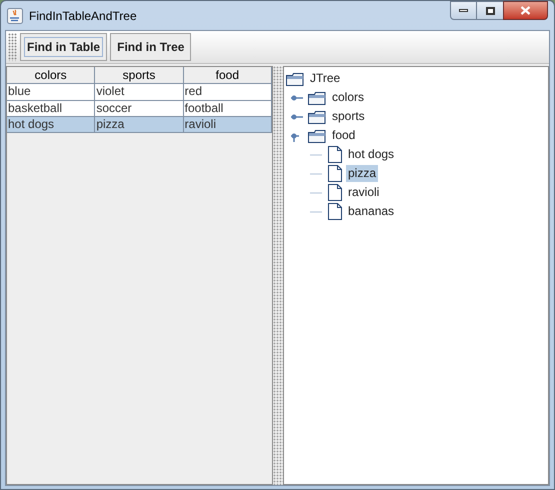 The height and width of the screenshot is (490, 555). What do you see at coordinates (51, 75) in the screenshot?
I see `column-header: colors` at bounding box center [51, 75].